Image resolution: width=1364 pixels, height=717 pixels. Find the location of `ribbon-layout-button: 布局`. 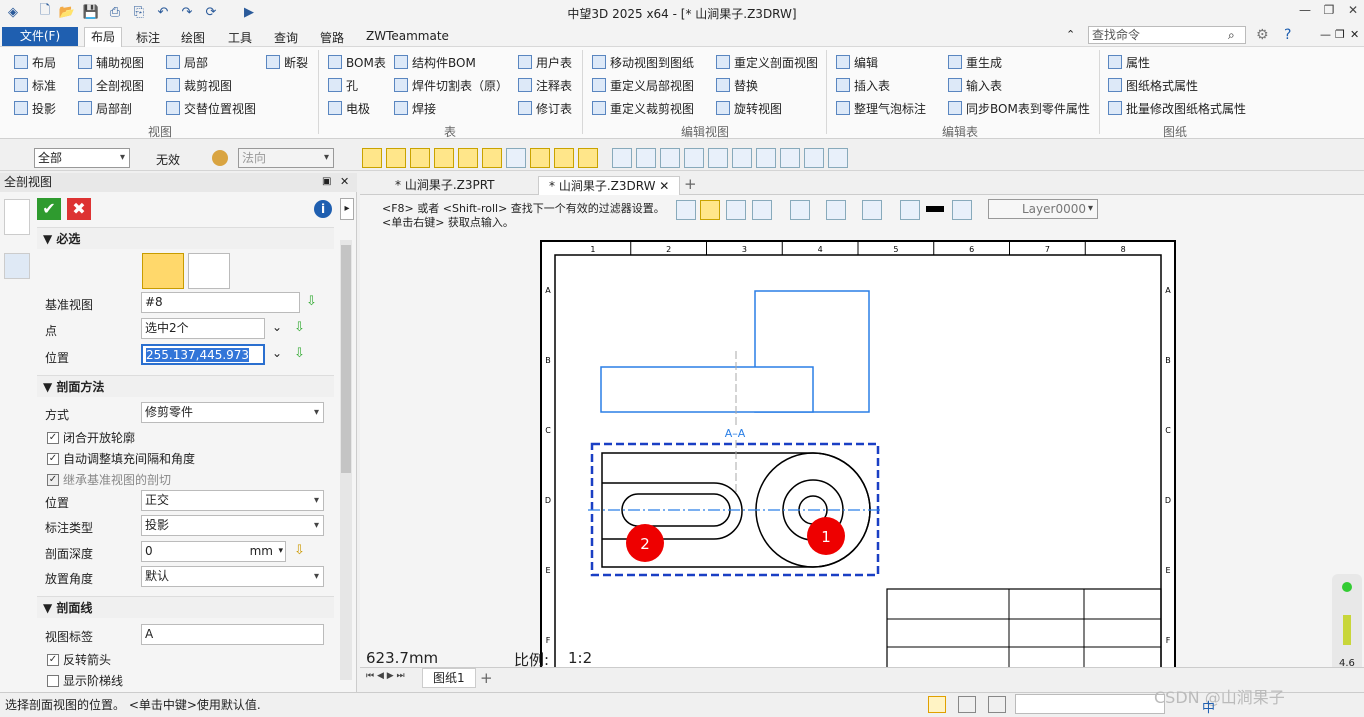

ribbon-layout-button: 布局 is located at coordinates (35, 62).